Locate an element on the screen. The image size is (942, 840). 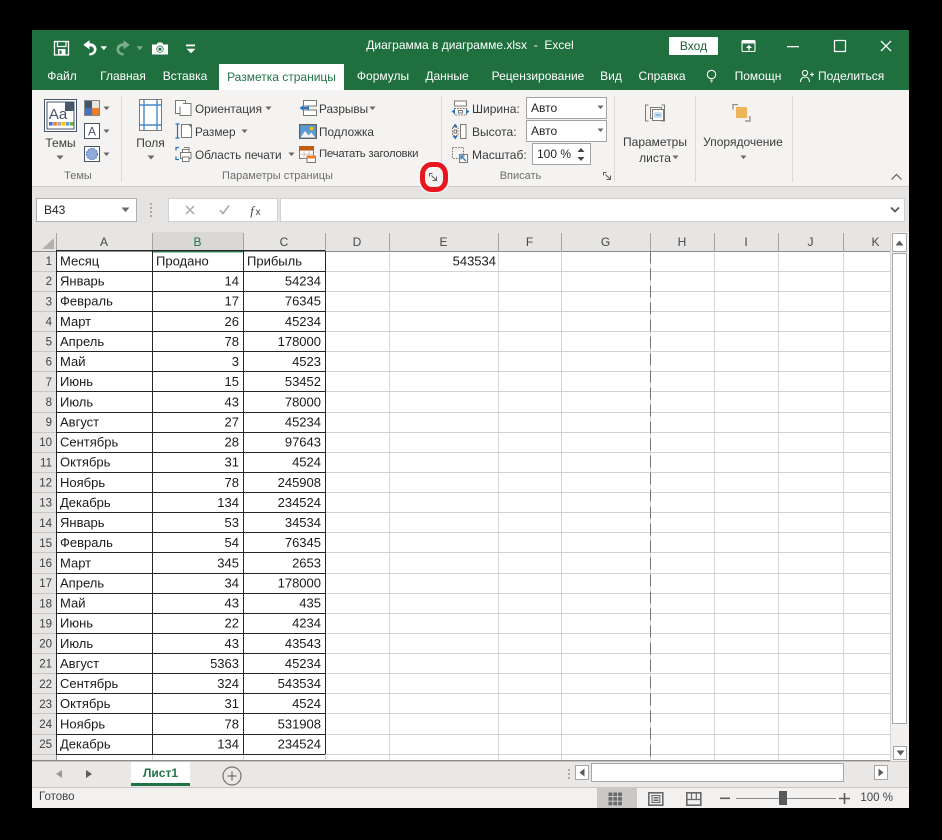
svg-text: 34 is located at coordinates (232, 582).